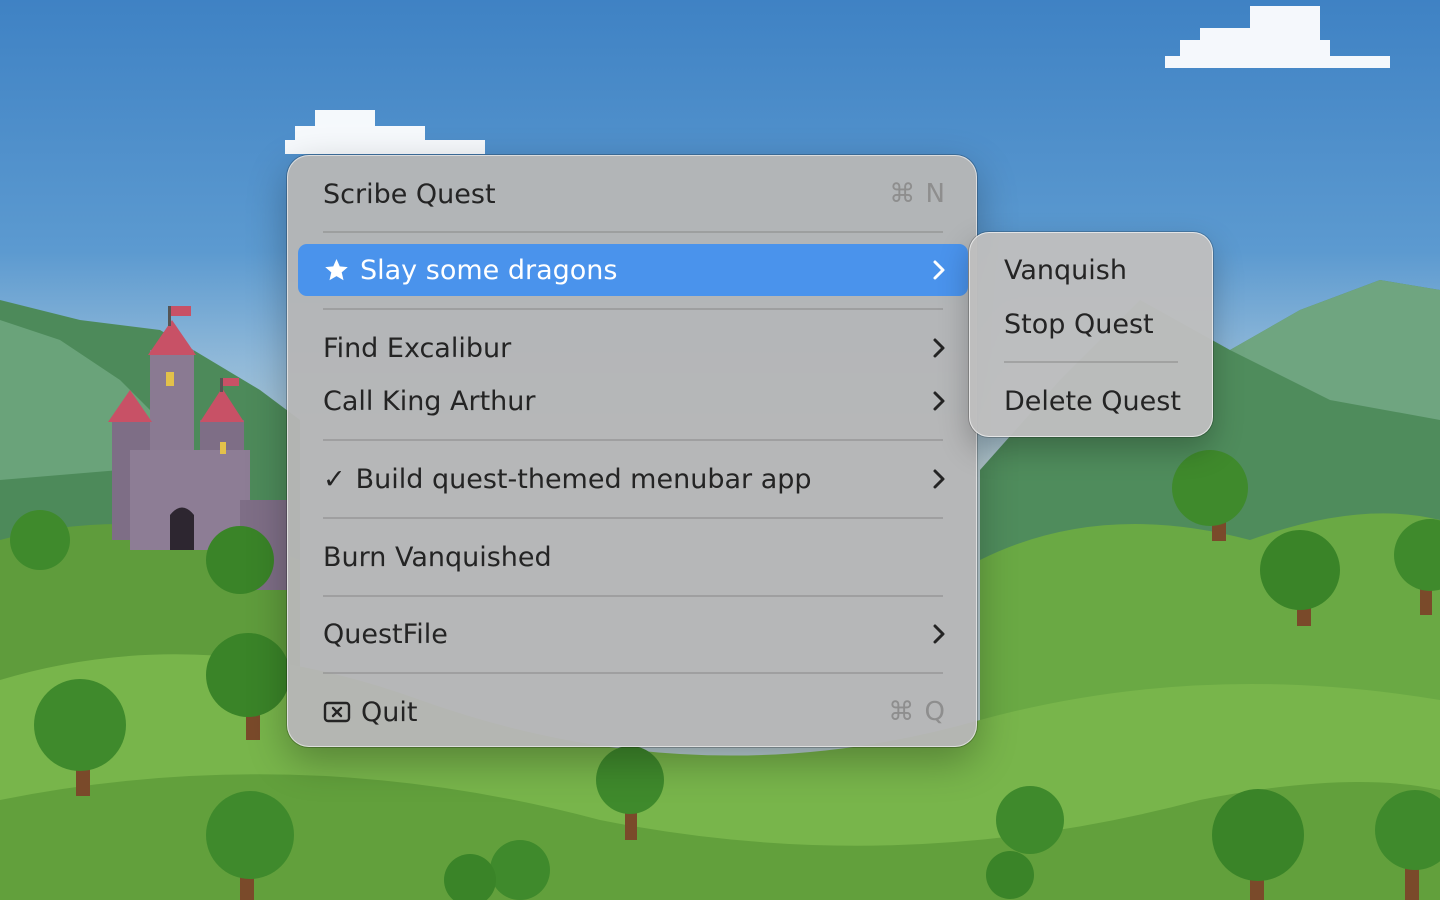  What do you see at coordinates (489, 270) in the screenshot?
I see `menu-item-label: Slay some dragons` at bounding box center [489, 270].